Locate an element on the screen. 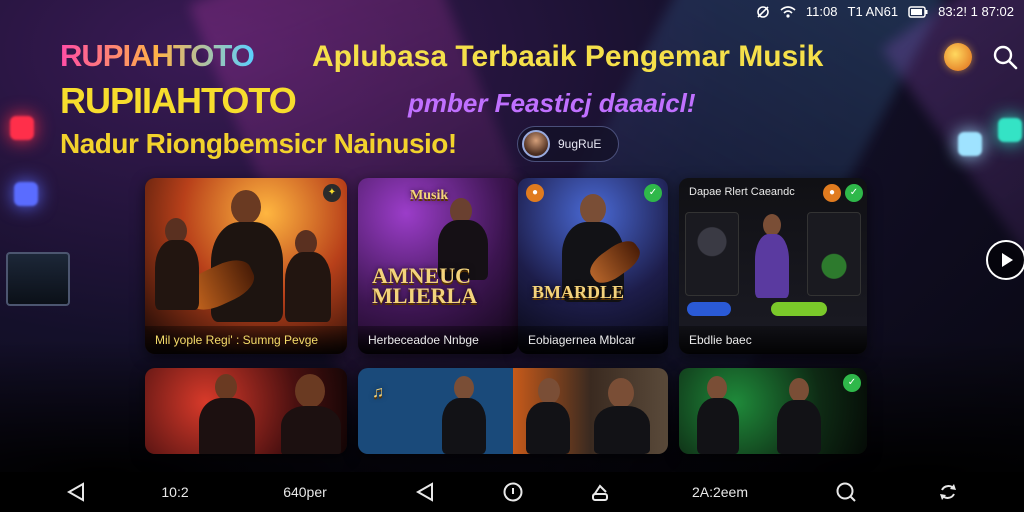  carrier-text: T1 AN61 is located at coordinates (873, 11).